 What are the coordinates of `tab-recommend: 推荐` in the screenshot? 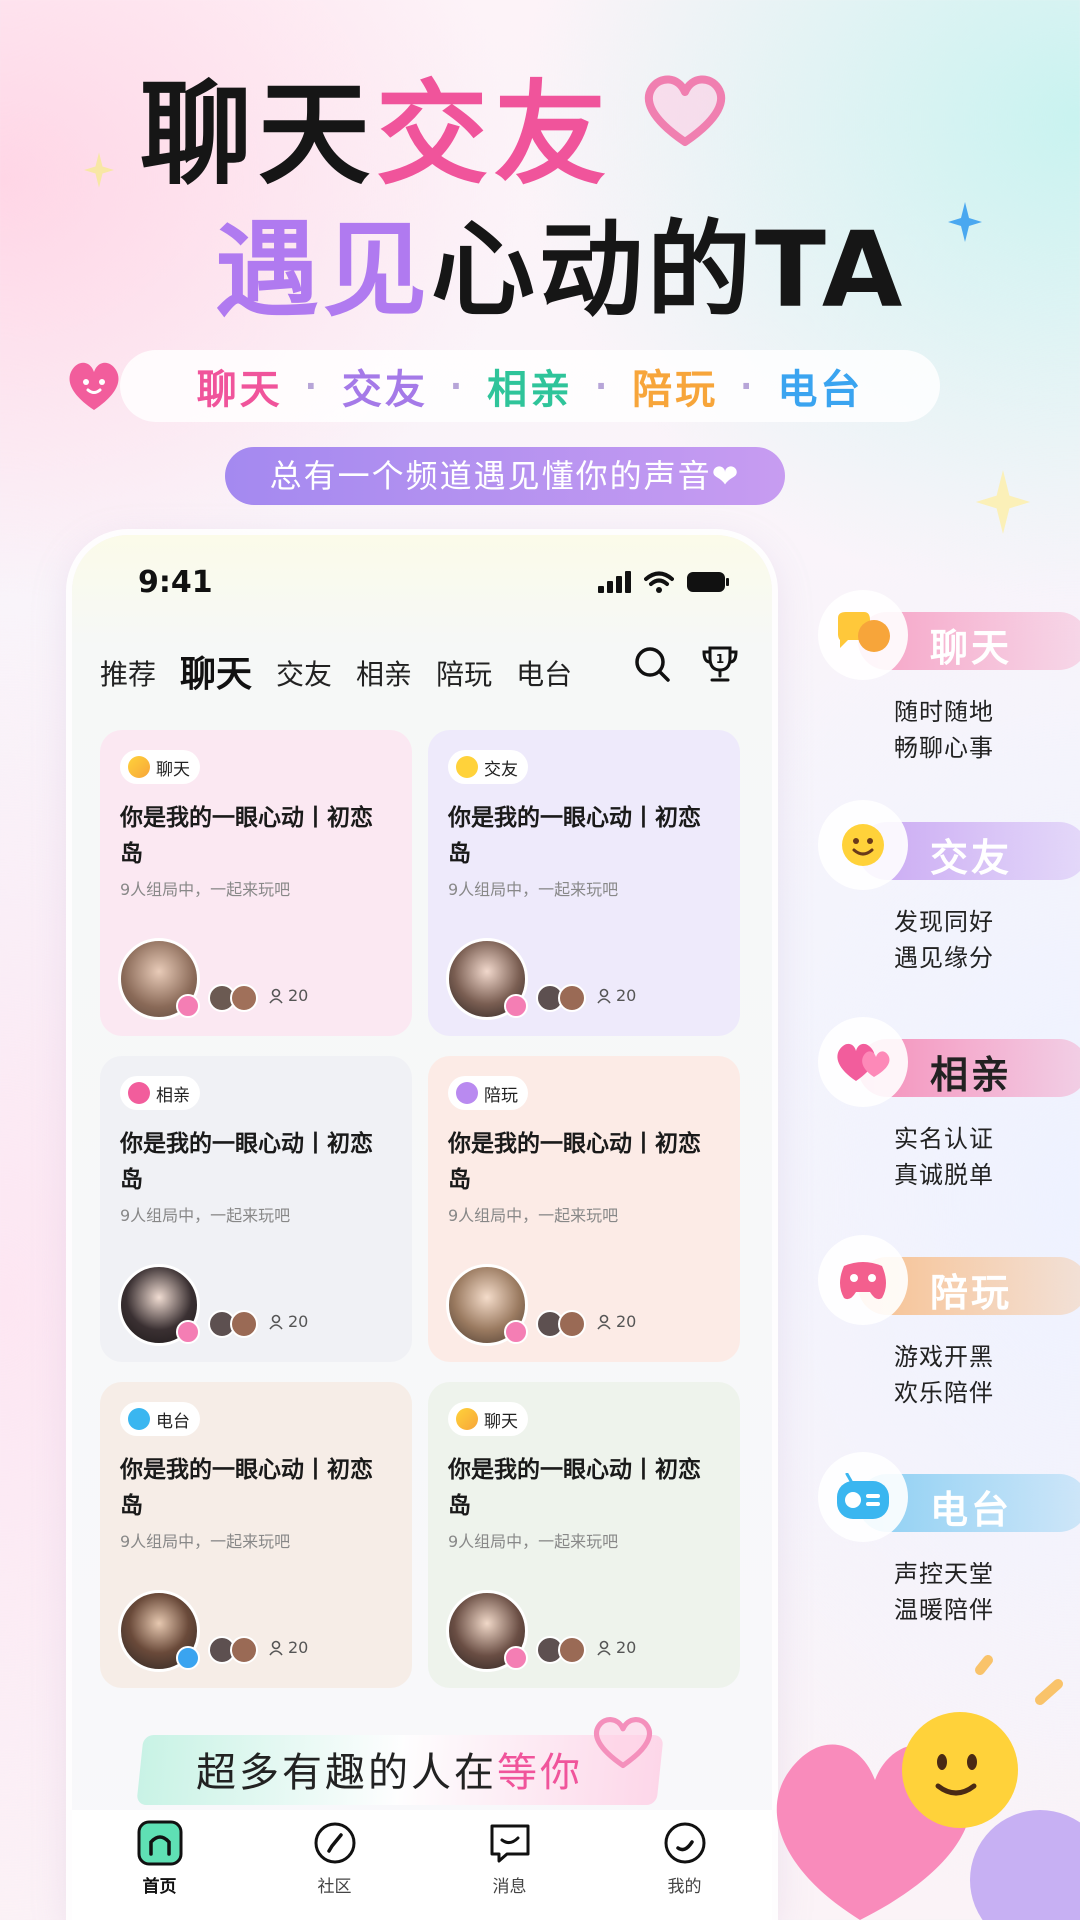 It's located at (128, 675).